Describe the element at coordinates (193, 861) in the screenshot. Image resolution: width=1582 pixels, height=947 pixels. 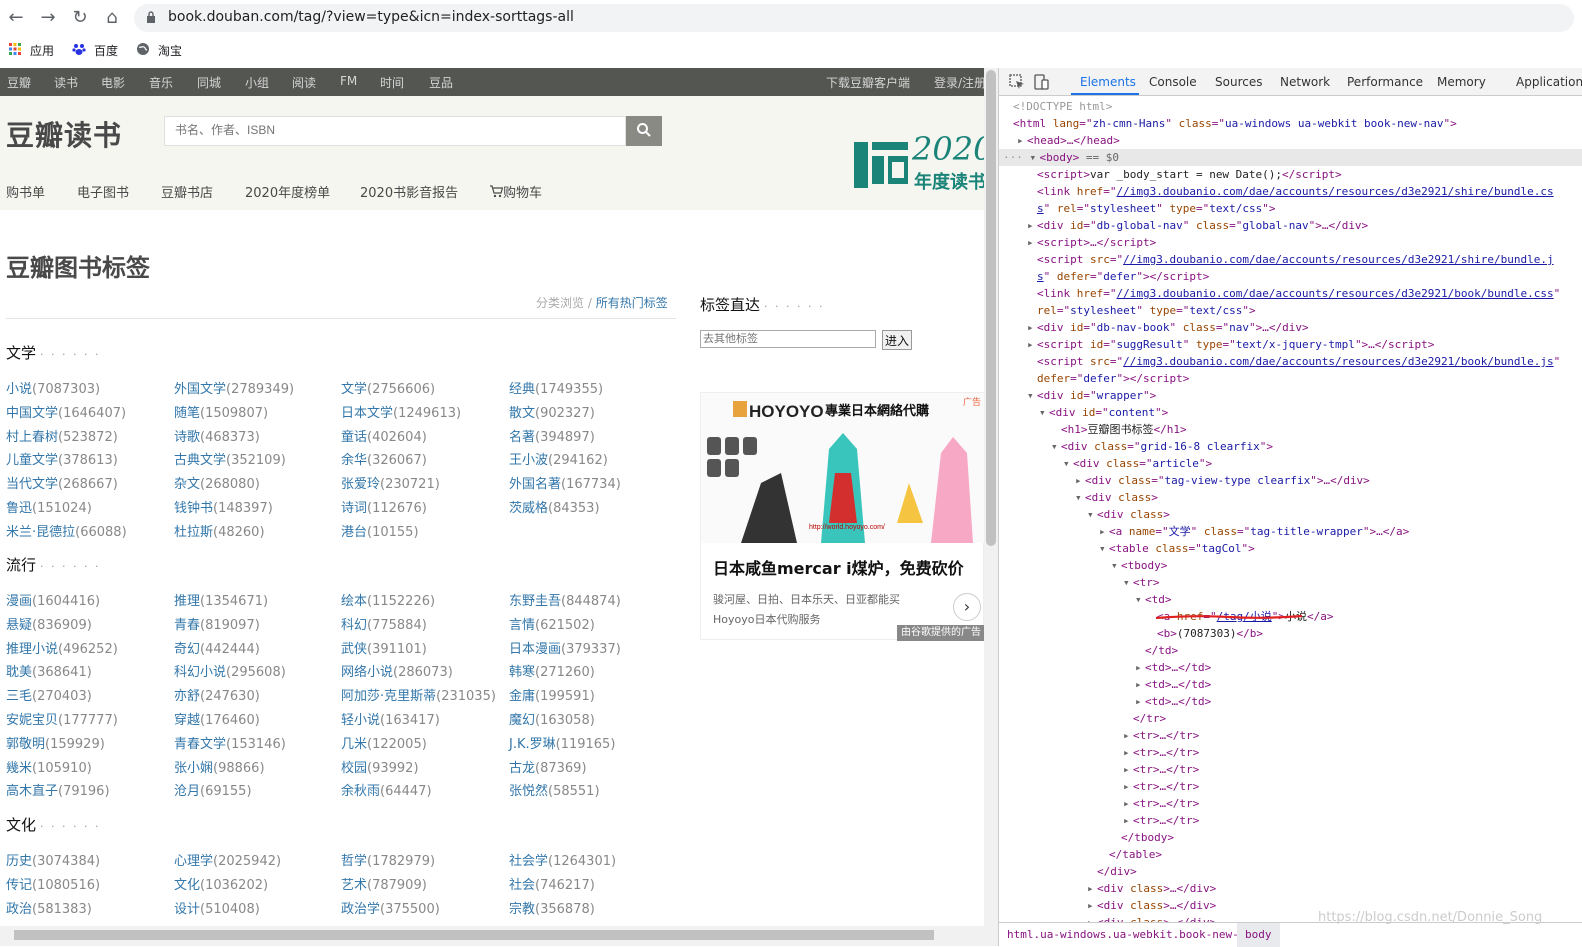
I see `tag-name: 心理学` at that location.